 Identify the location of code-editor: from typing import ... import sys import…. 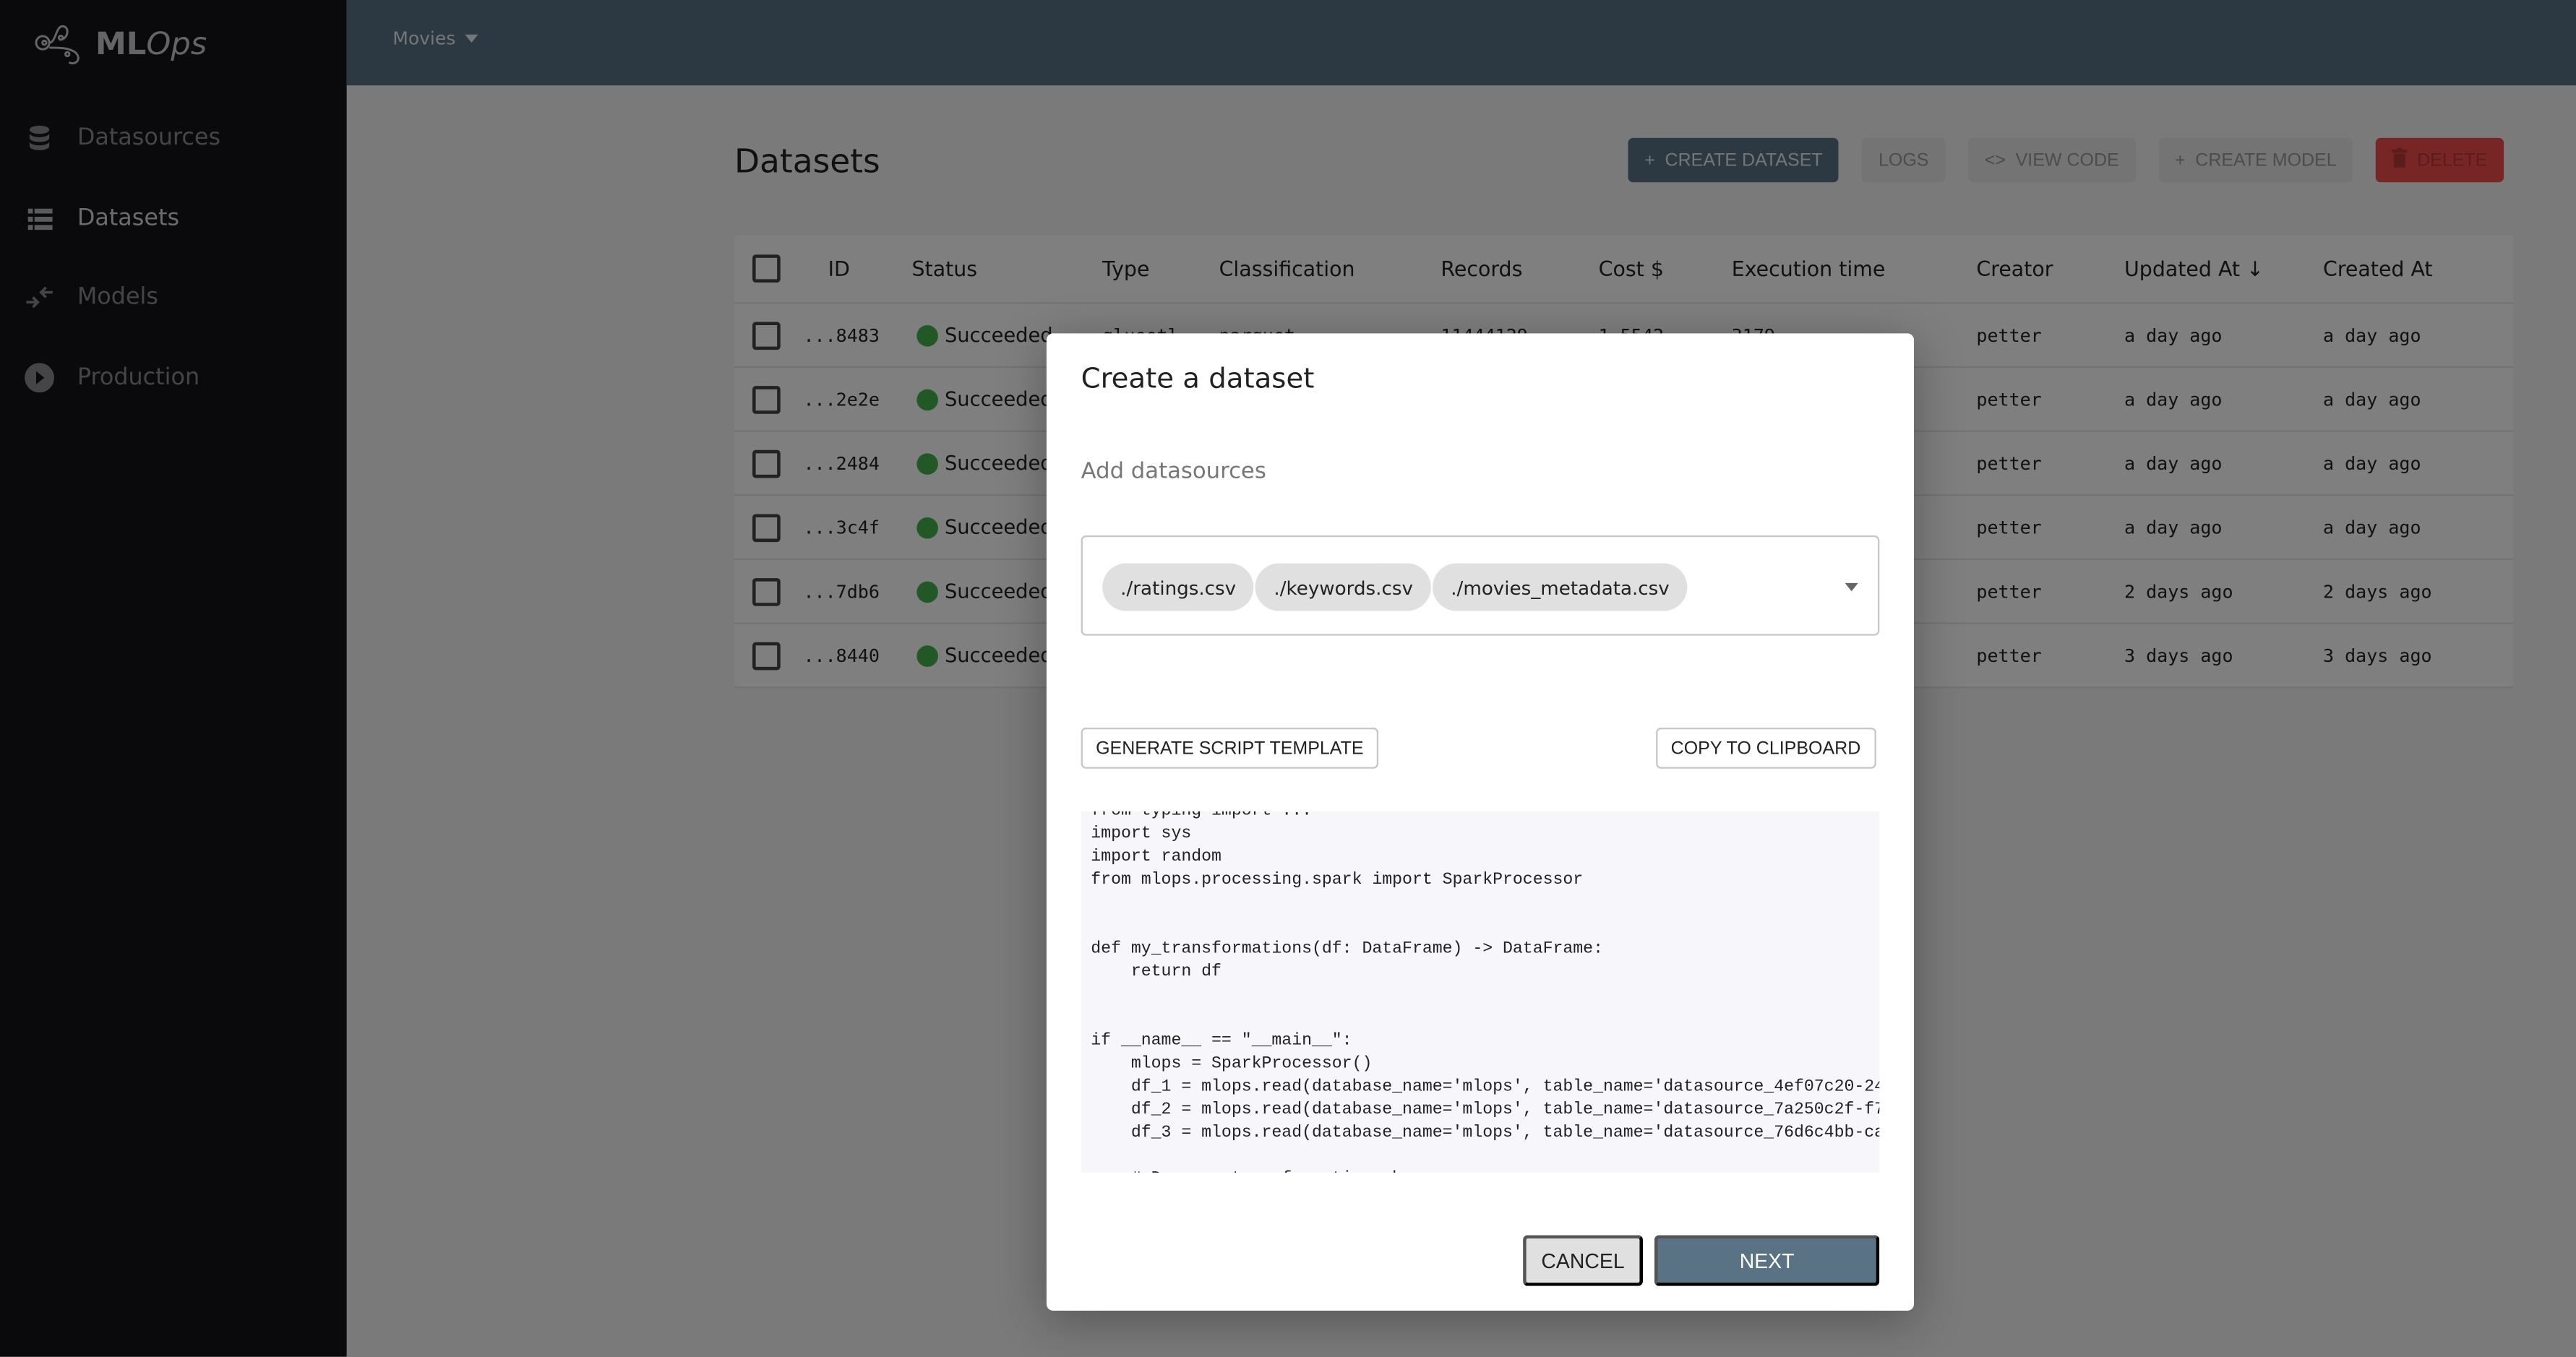
(1481, 992).